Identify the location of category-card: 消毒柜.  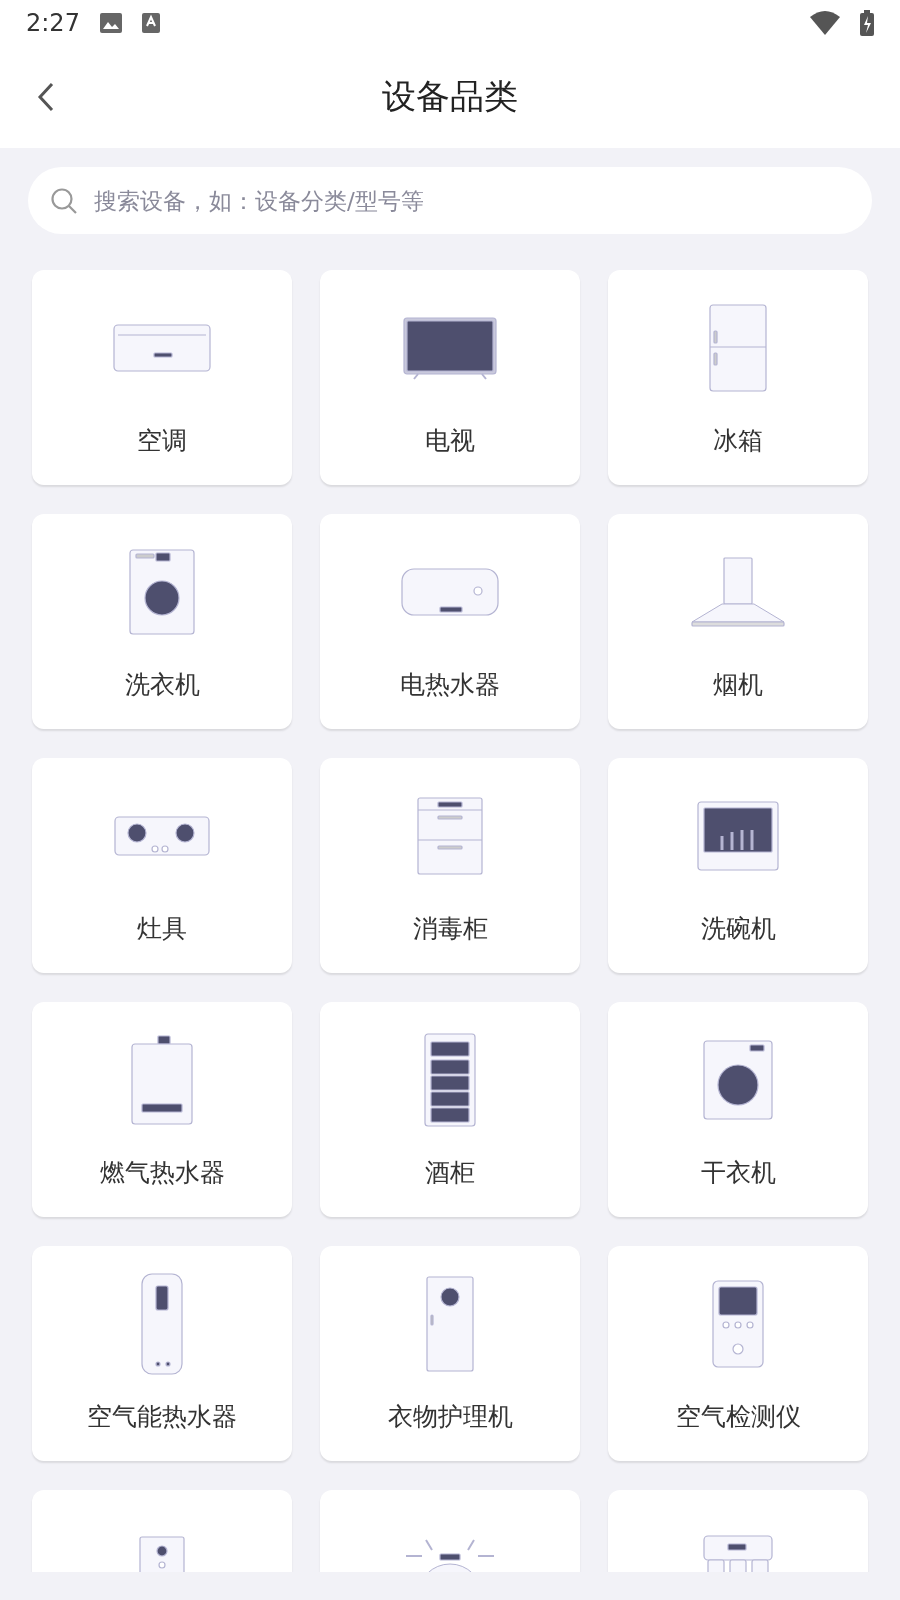
(450, 865).